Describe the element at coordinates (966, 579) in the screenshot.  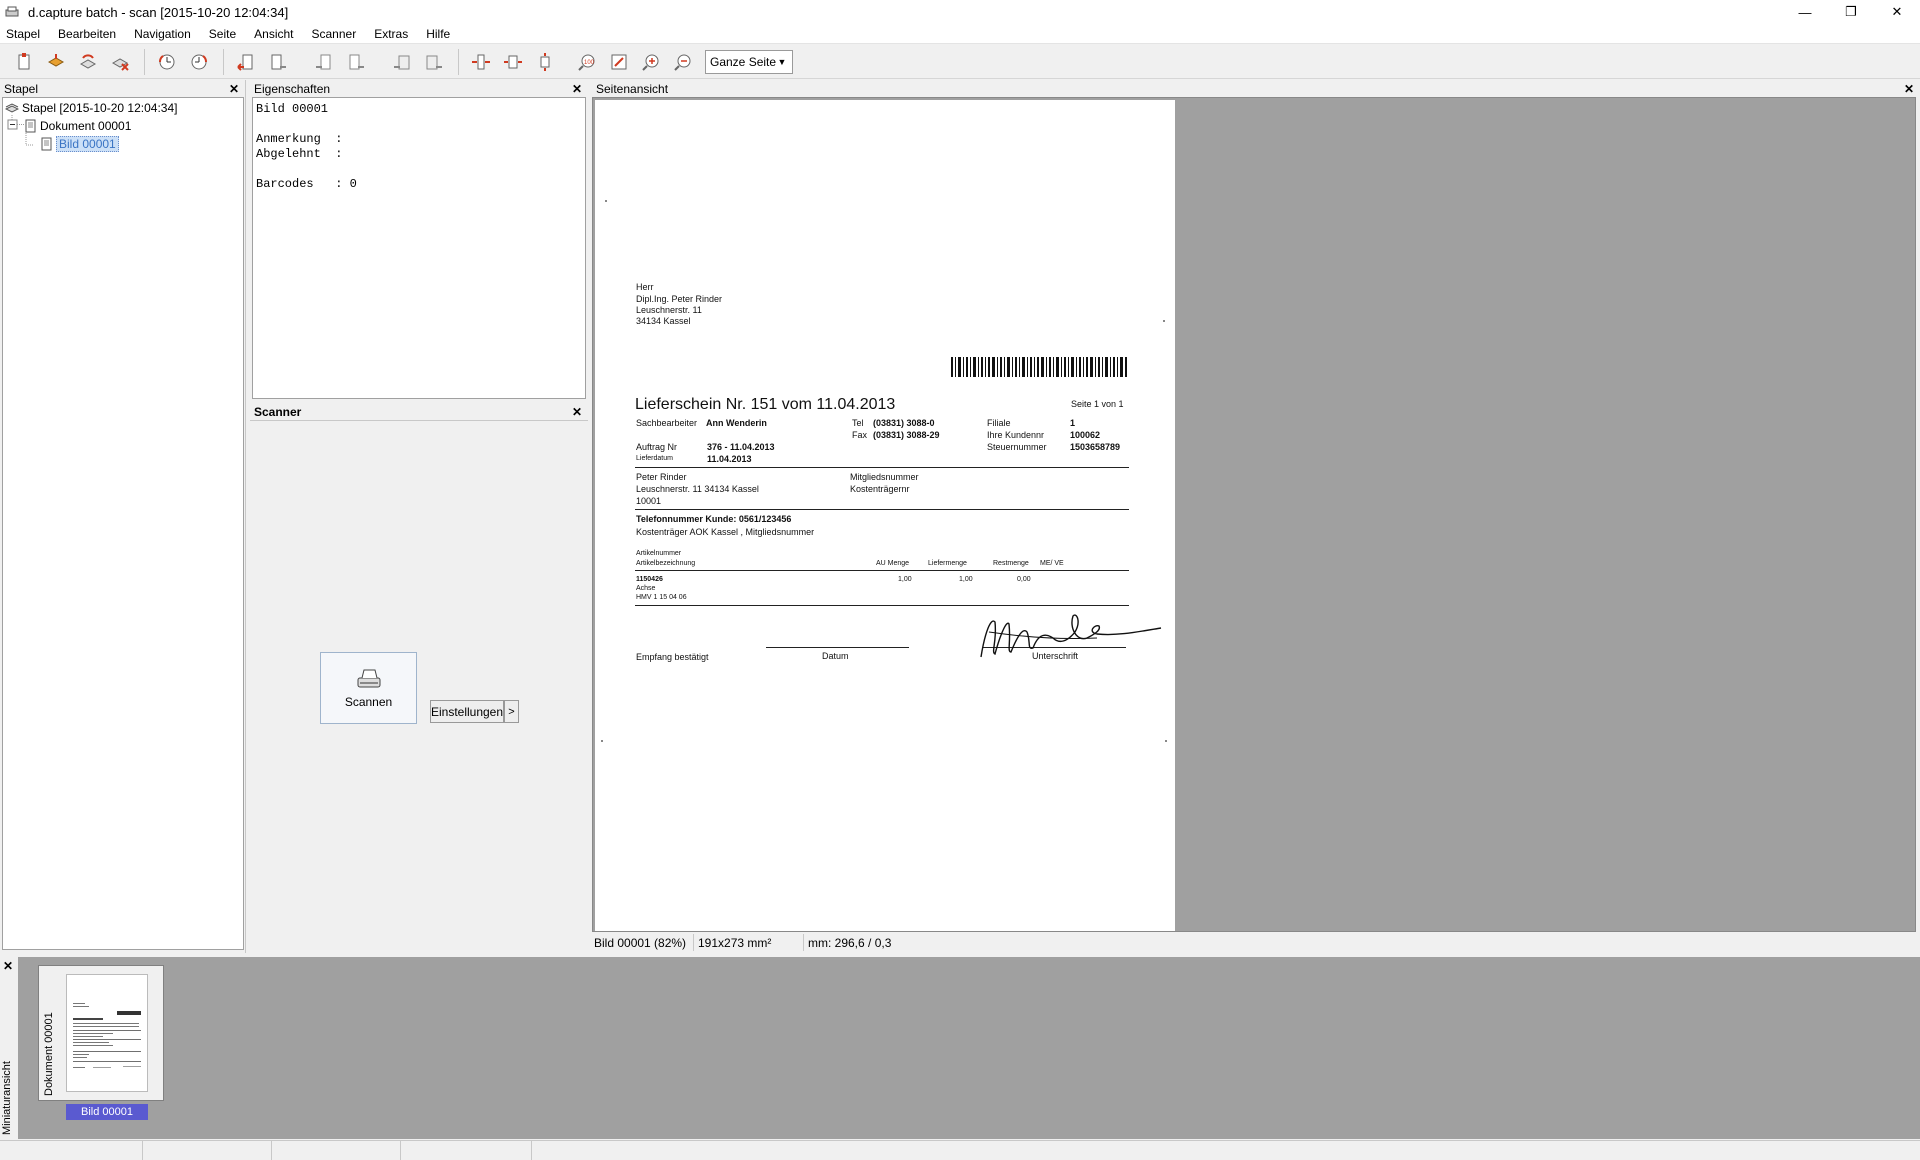
I see `row-liefermenge: 1,00` at that location.